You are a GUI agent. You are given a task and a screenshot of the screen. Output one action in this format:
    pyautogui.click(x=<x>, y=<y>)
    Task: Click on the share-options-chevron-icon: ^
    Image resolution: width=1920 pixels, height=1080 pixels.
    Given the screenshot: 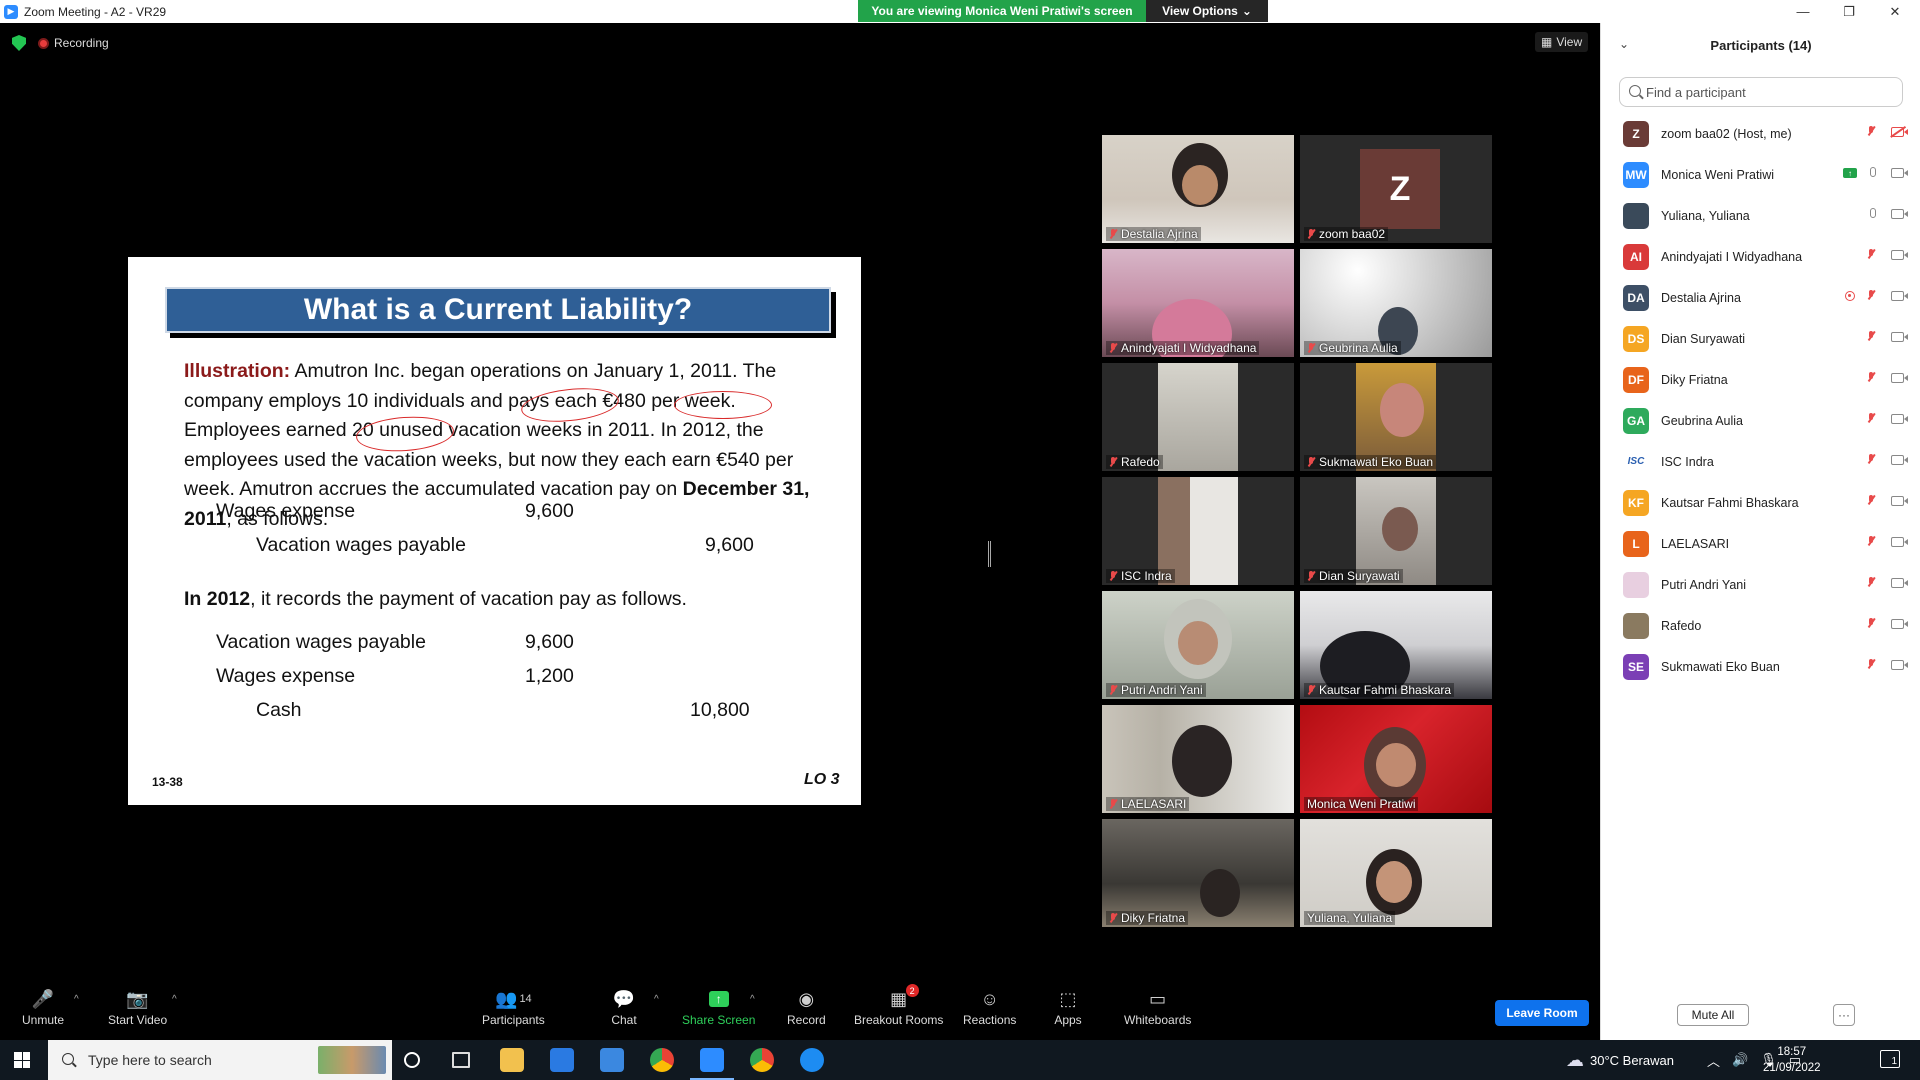 What is the action you would take?
    pyautogui.click(x=752, y=999)
    